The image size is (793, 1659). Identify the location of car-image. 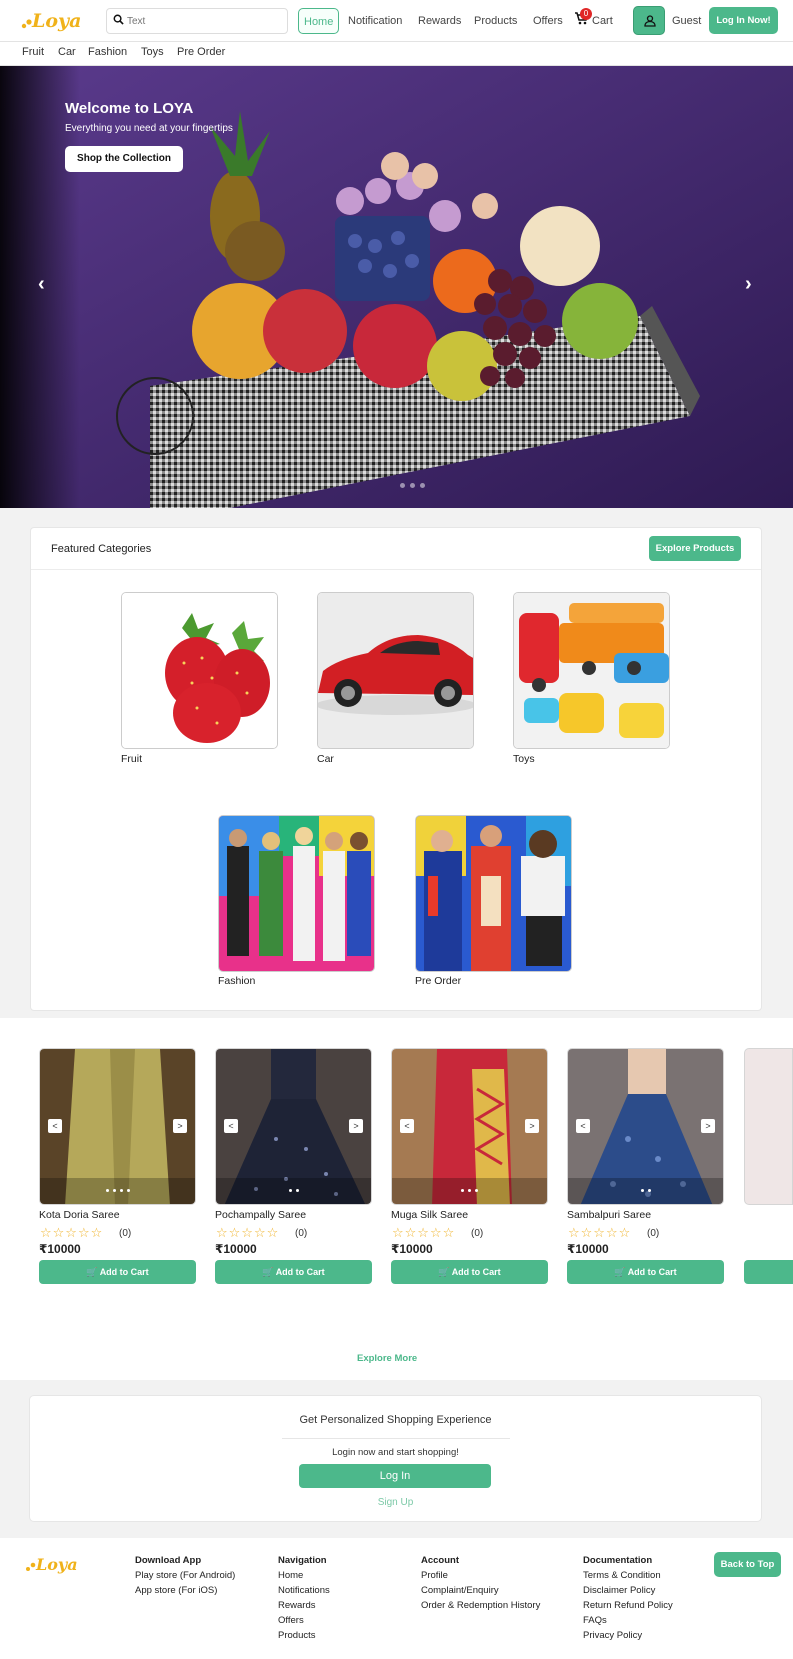
(395, 670).